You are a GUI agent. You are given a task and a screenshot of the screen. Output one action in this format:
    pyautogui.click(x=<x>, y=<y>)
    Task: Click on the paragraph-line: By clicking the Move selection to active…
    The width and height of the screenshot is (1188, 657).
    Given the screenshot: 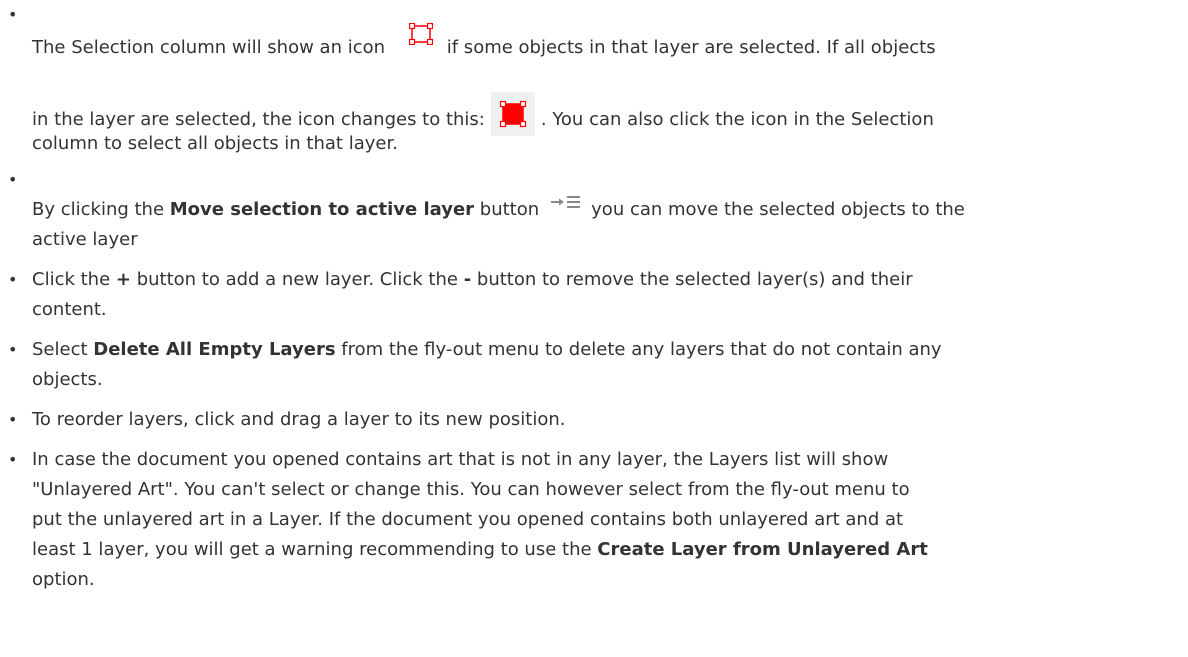 What is the action you would take?
    pyautogui.click(x=607, y=210)
    